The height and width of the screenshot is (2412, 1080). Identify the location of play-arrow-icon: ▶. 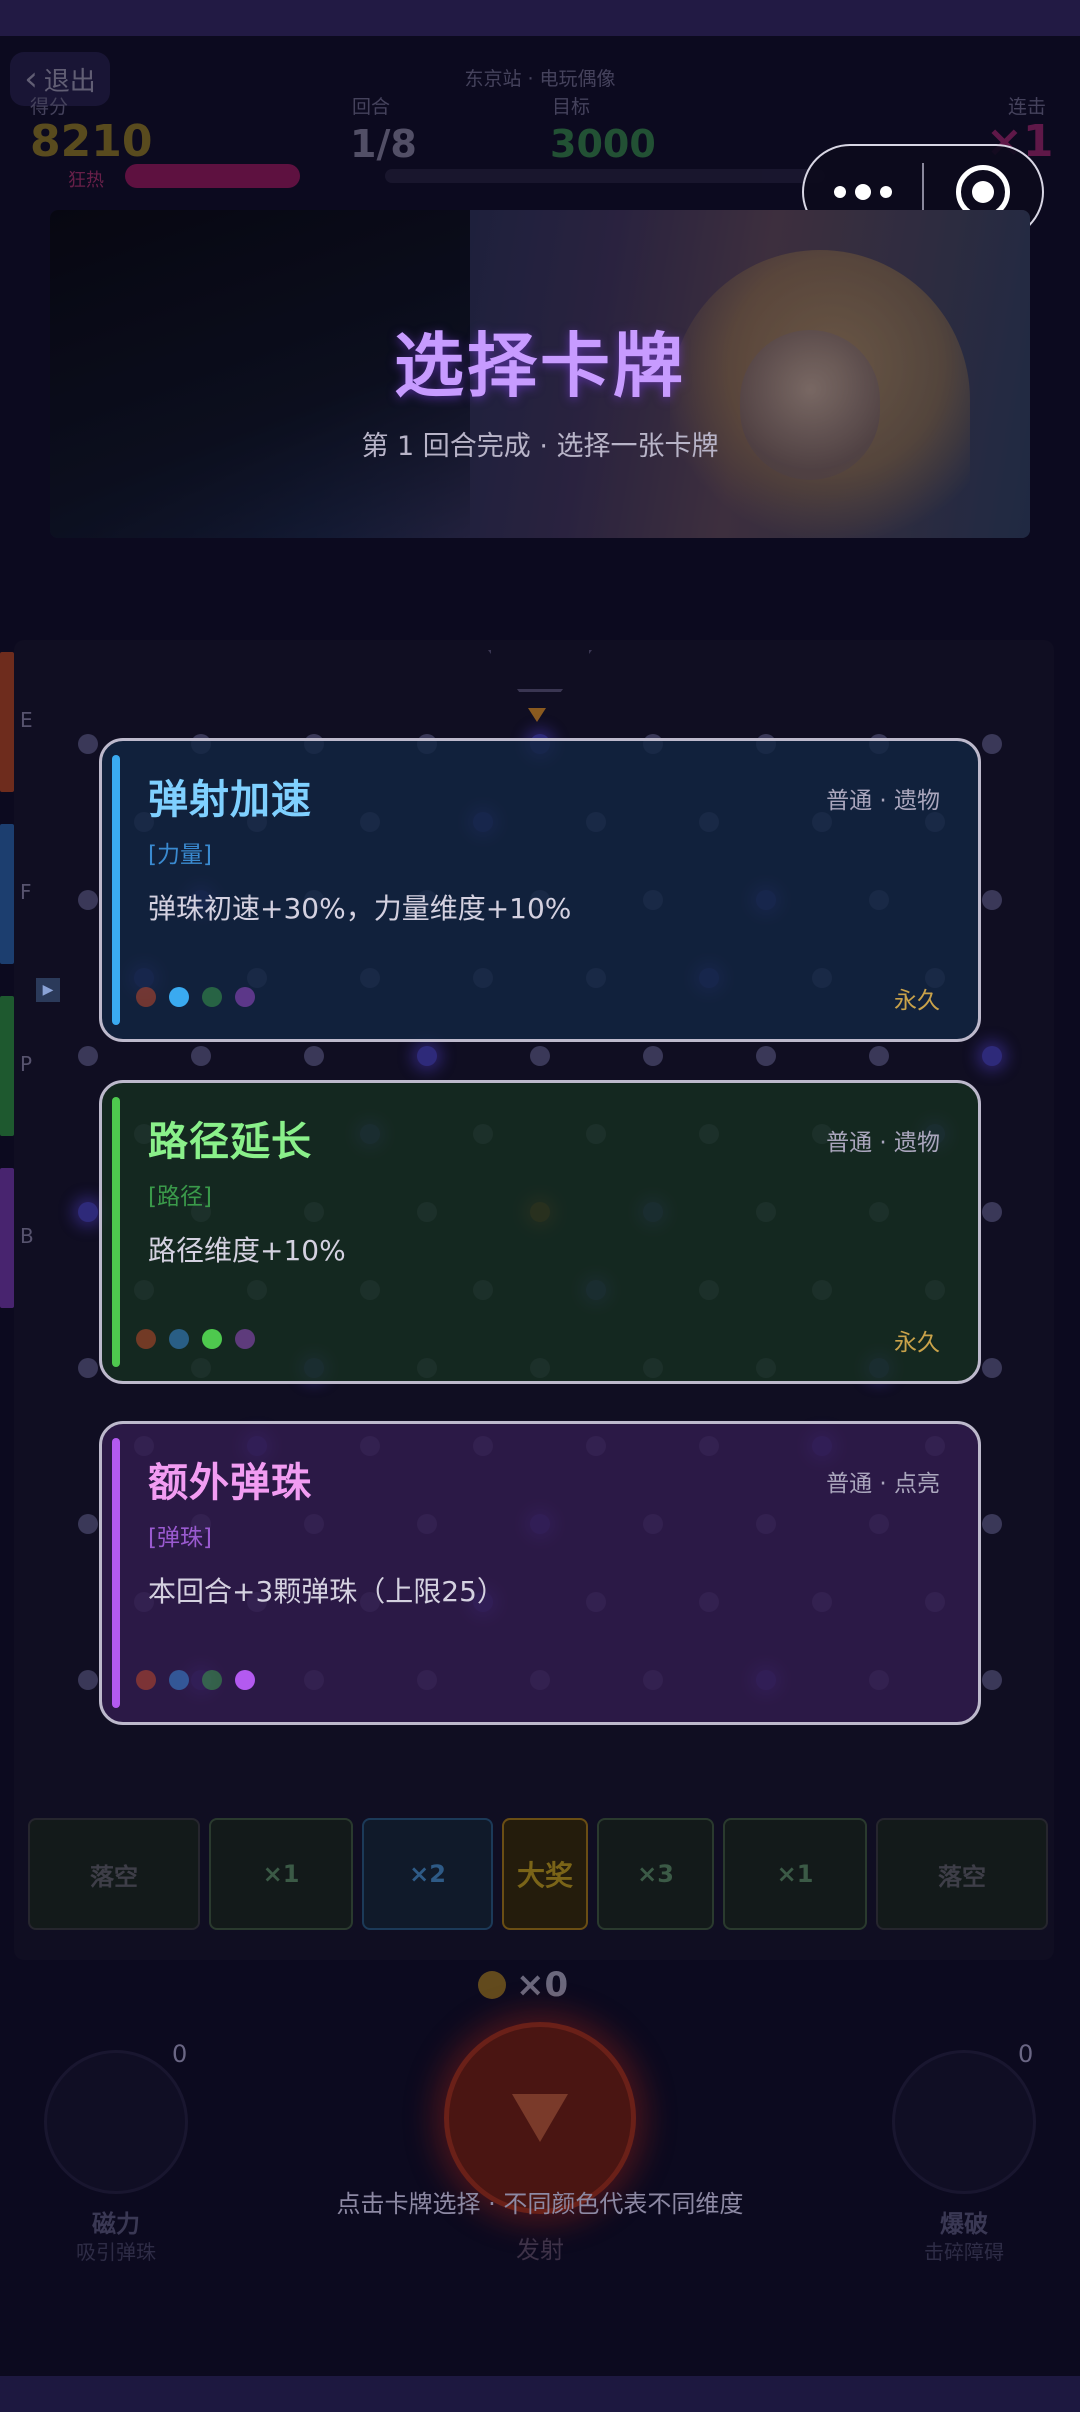
(48, 990).